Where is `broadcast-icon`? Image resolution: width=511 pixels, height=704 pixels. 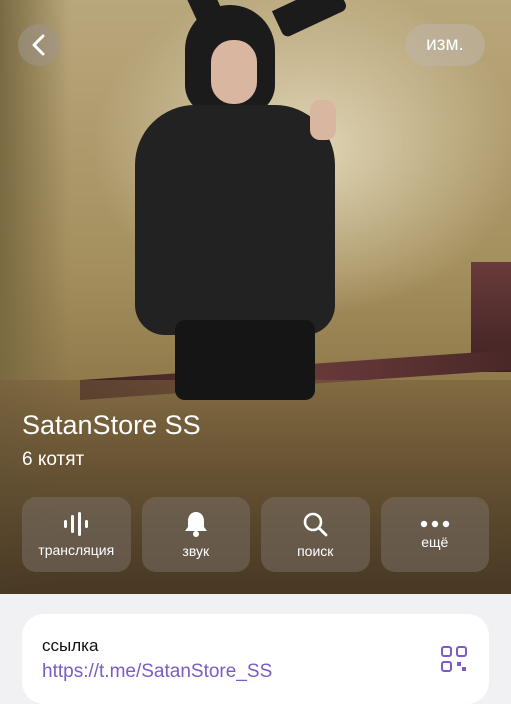 broadcast-icon is located at coordinates (76, 523).